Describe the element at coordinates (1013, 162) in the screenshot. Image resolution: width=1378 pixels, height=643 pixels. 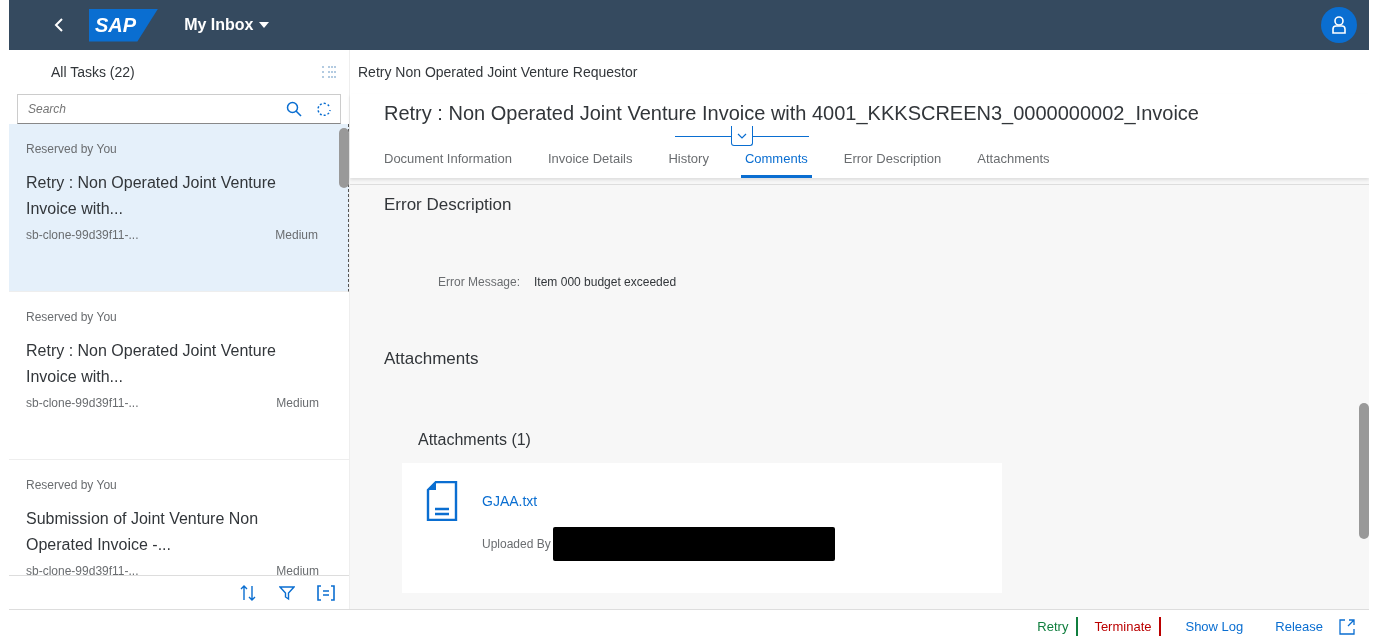
I see `section-tab: Attachments` at that location.